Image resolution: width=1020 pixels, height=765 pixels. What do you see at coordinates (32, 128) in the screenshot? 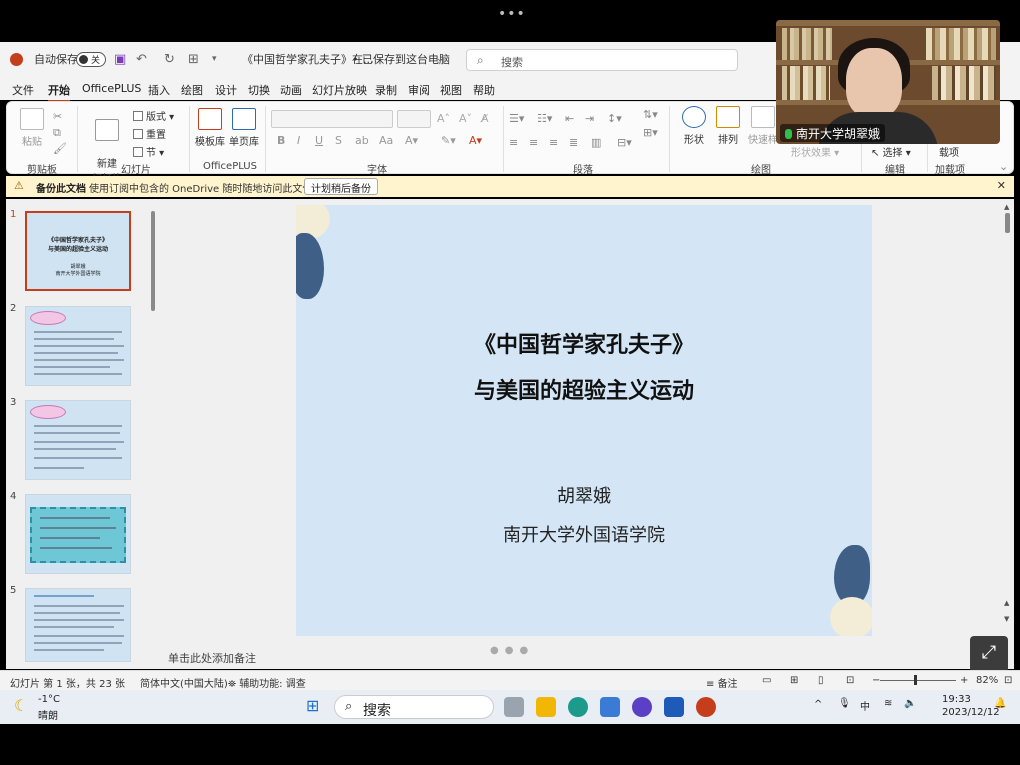
I see `paste-button: 粘贴` at bounding box center [32, 128].